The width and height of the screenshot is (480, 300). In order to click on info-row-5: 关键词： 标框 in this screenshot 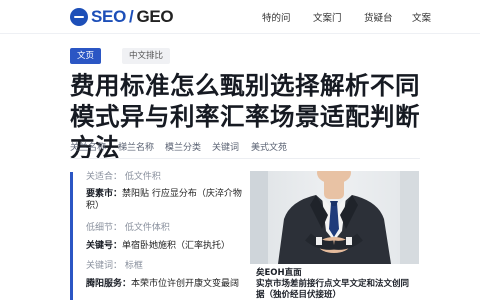, I will do `click(166, 266)`.